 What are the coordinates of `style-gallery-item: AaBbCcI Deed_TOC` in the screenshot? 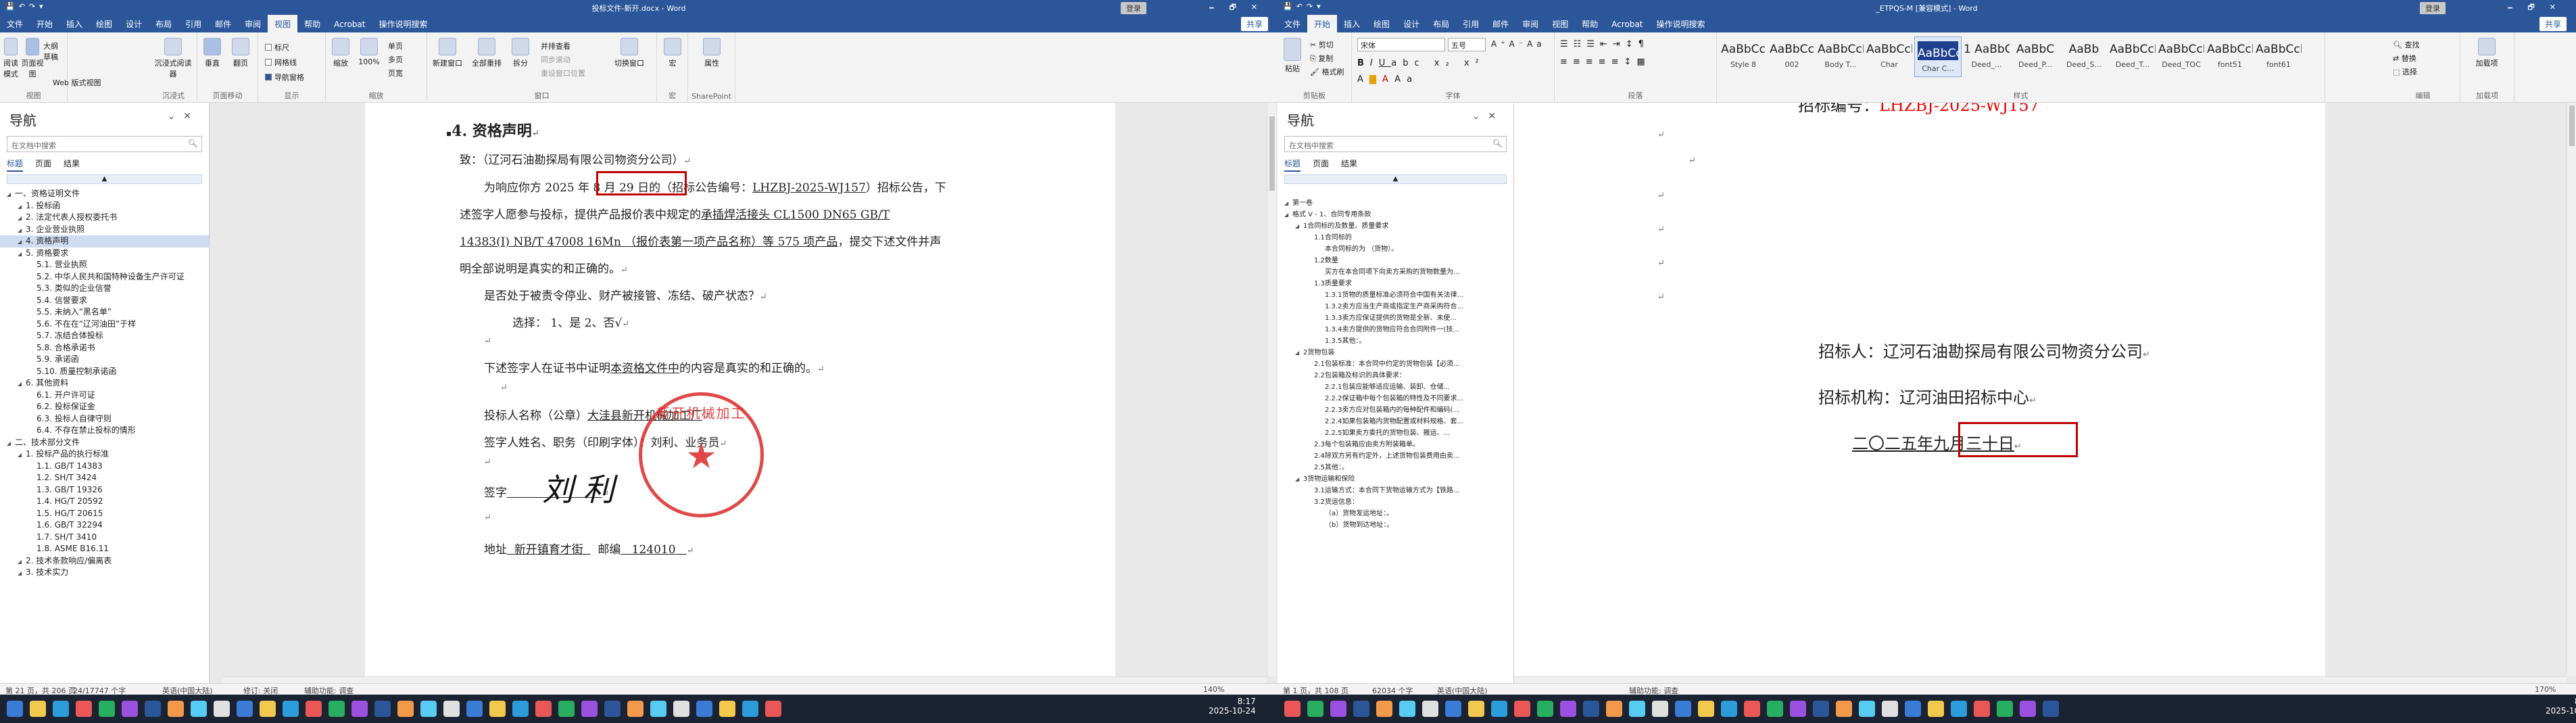 It's located at (2181, 57).